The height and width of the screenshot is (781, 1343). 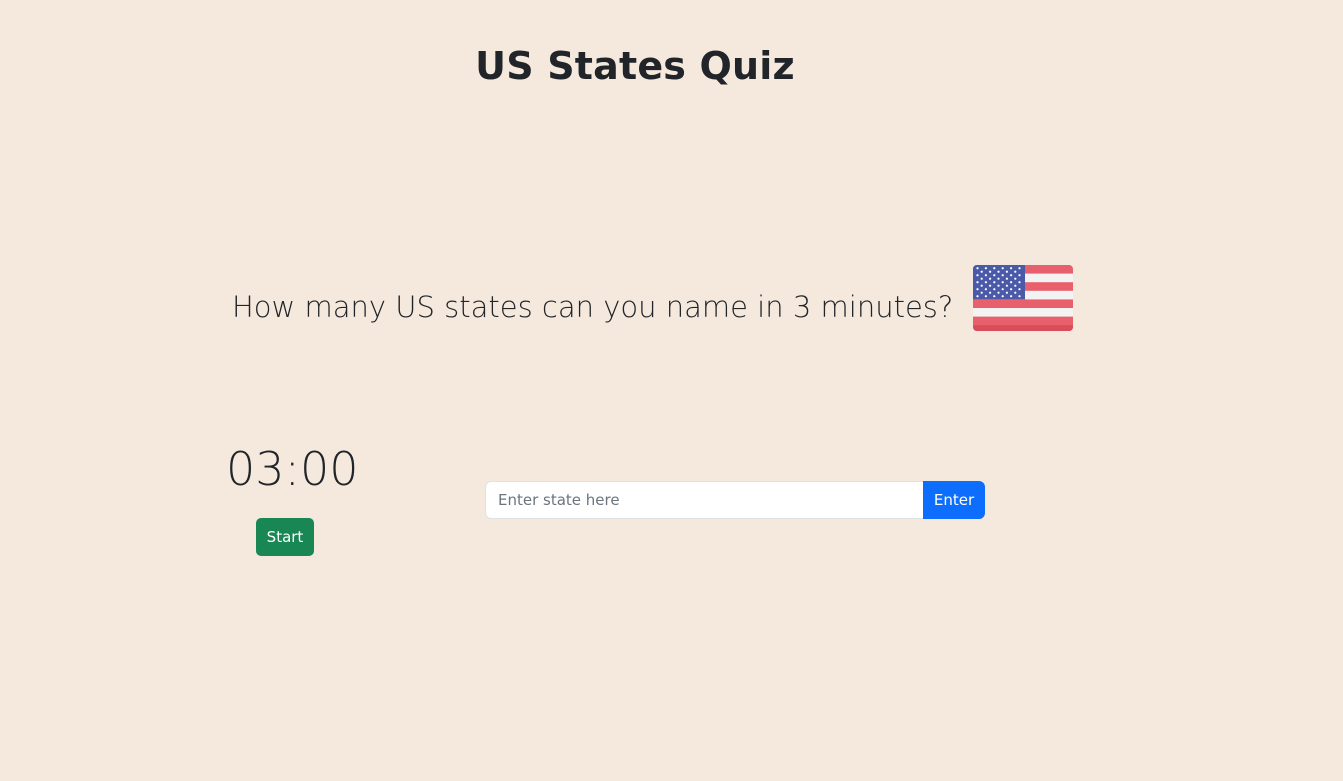 I want to click on us-flag-icon, so click(x=1023, y=298).